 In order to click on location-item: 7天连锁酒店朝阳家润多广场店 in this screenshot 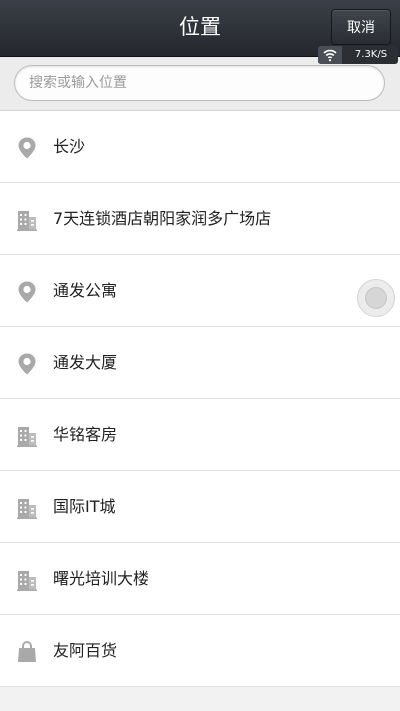, I will do `click(200, 219)`.